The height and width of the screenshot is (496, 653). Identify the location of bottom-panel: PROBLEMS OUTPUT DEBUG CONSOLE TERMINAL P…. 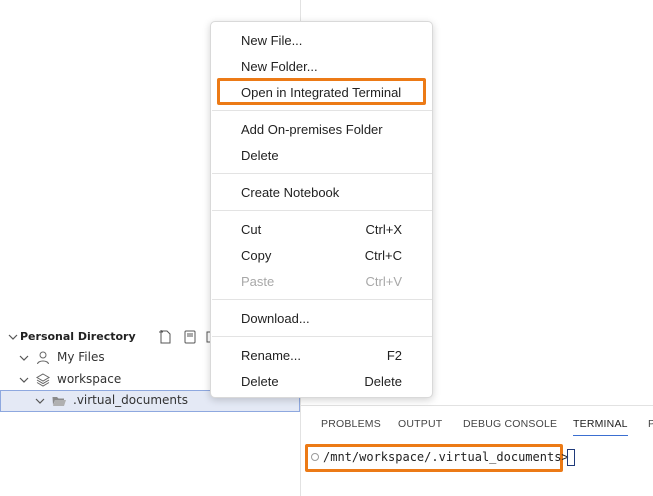
(477, 450).